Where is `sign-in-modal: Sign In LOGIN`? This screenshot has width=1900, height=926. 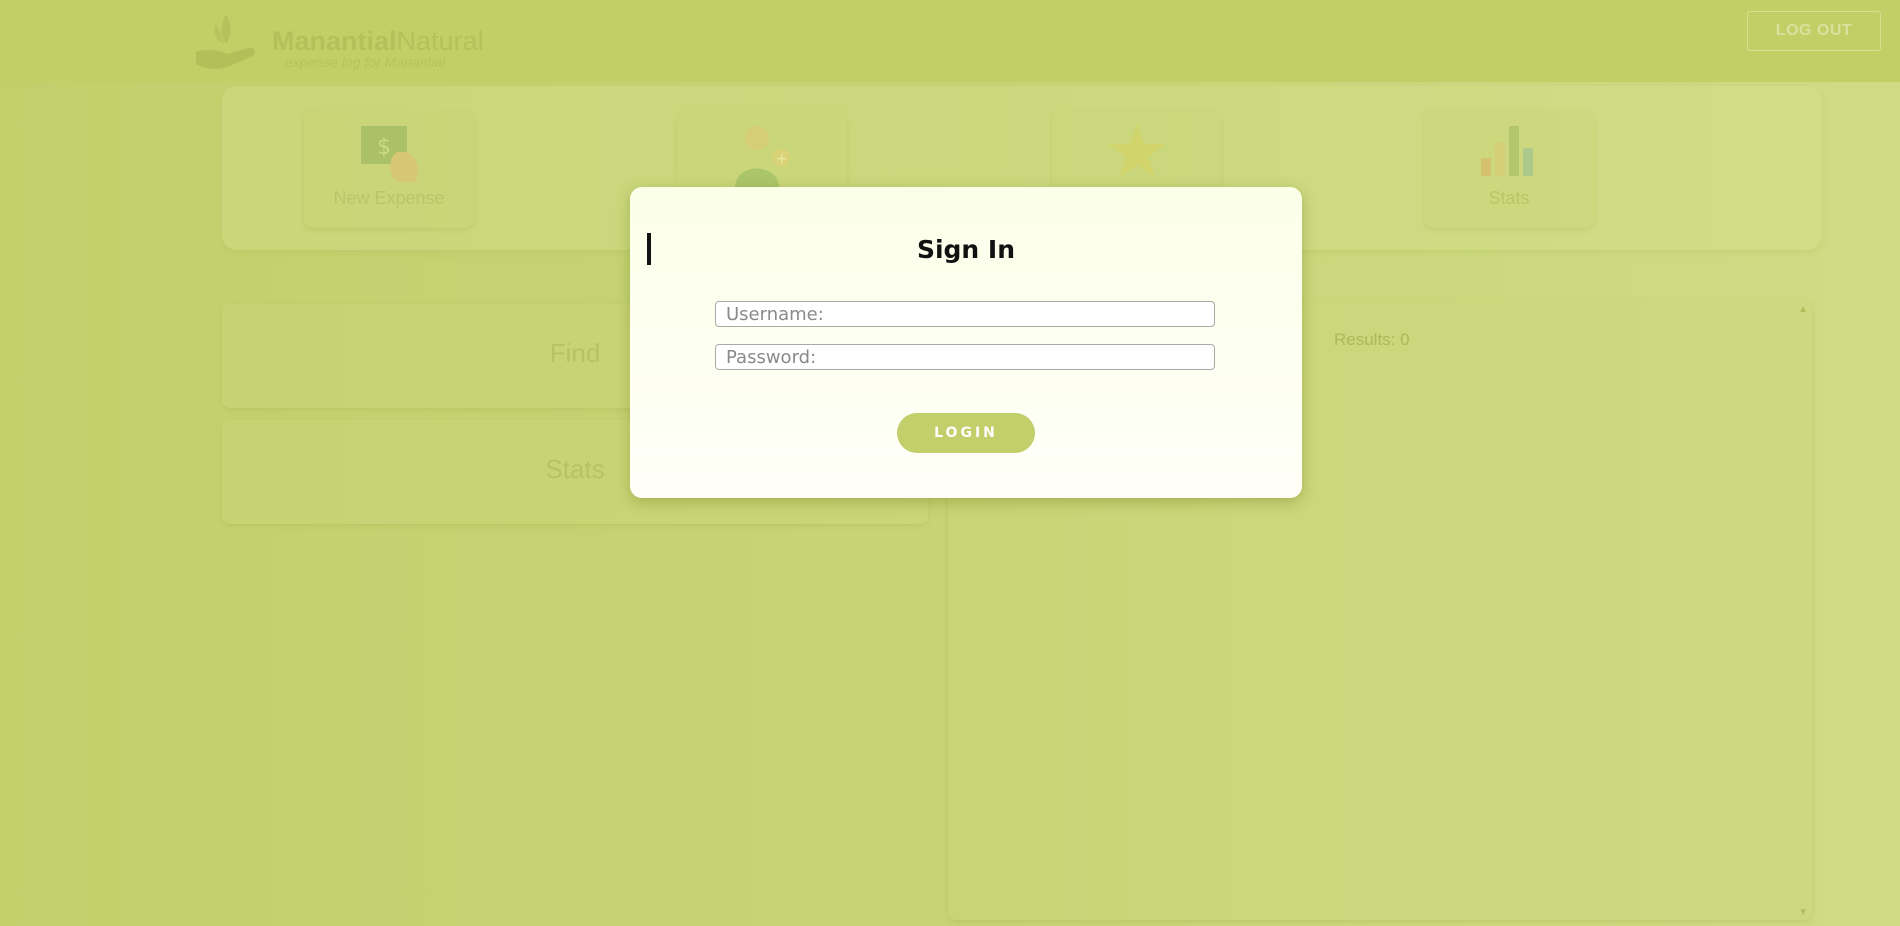 sign-in-modal: Sign In LOGIN is located at coordinates (966, 342).